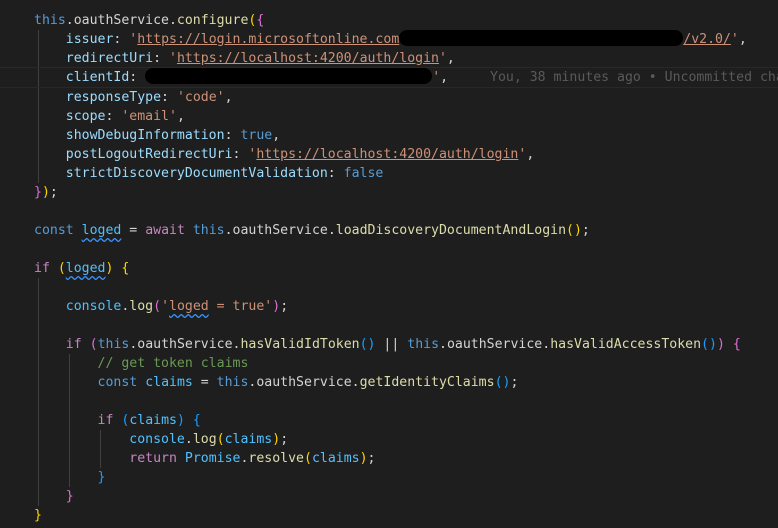 The width and height of the screenshot is (778, 528). What do you see at coordinates (389, 116) in the screenshot?
I see `code-line: scope: 'email',` at bounding box center [389, 116].